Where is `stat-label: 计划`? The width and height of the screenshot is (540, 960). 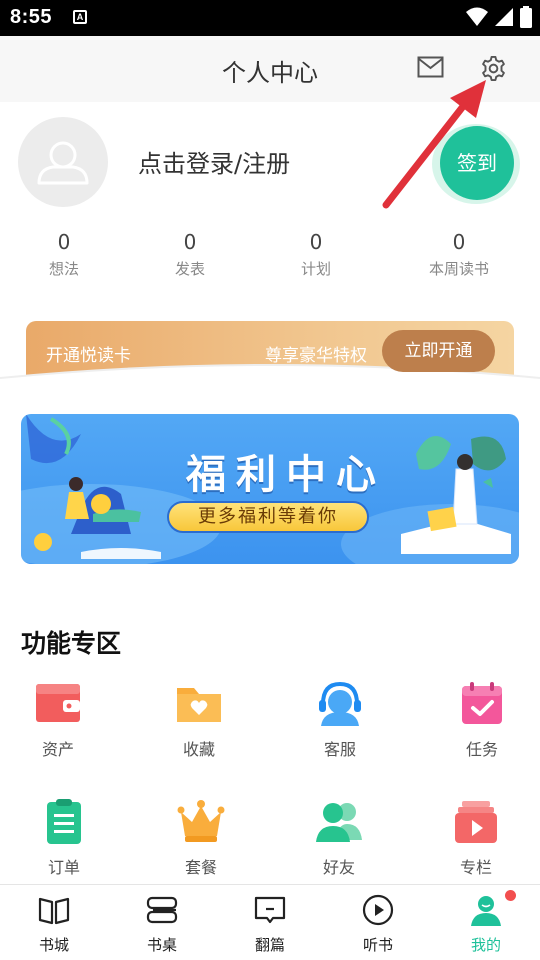 stat-label: 计划 is located at coordinates (315, 269).